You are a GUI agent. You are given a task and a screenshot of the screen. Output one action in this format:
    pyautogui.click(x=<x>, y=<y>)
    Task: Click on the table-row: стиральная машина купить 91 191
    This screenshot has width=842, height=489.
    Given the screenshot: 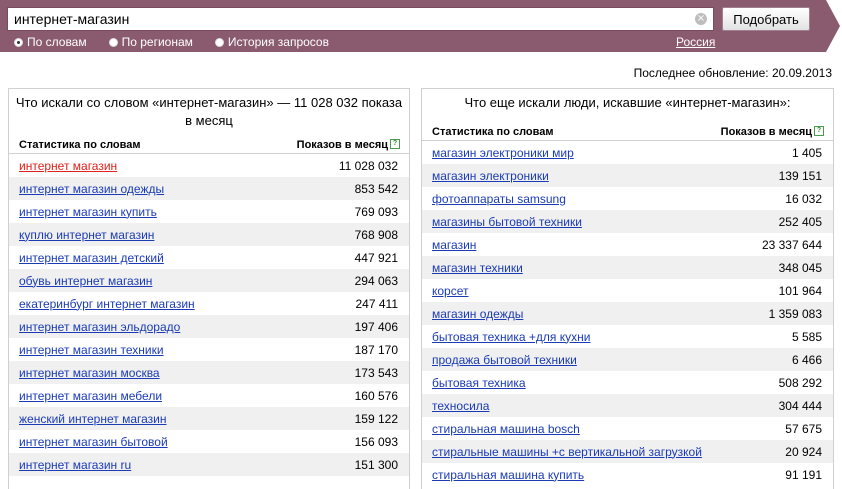 What is the action you would take?
    pyautogui.click(x=627, y=474)
    